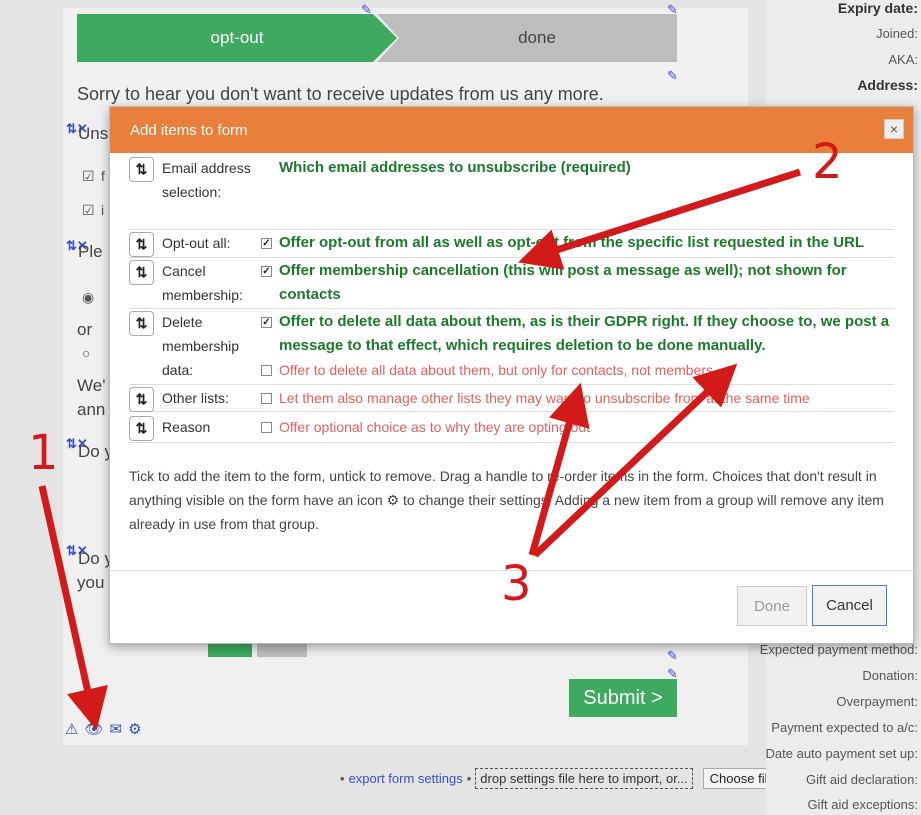  Describe the element at coordinates (237, 38) in the screenshot. I see `step-opt-out: opt-out` at that location.